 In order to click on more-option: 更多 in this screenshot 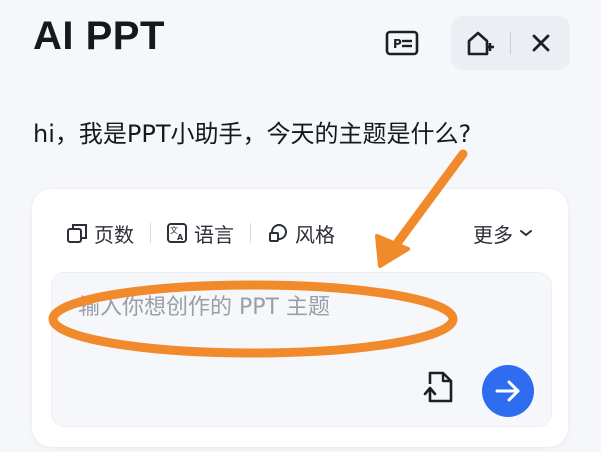, I will do `click(503, 233)`.